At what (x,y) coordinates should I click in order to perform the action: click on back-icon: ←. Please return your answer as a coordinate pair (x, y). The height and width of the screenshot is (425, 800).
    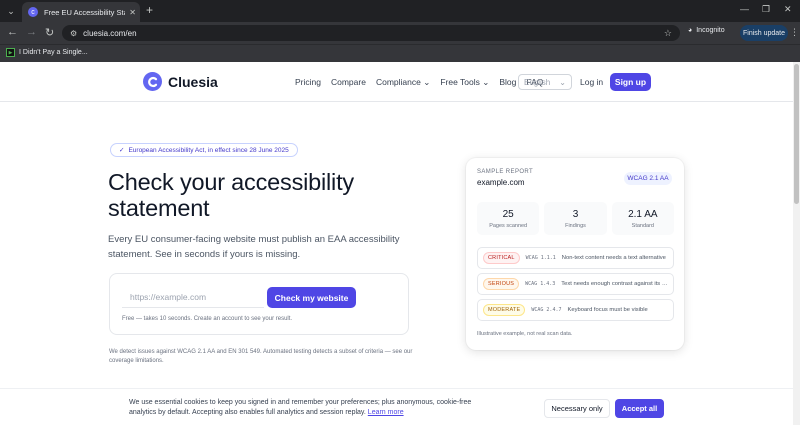
    Looking at the image, I should click on (12, 32).